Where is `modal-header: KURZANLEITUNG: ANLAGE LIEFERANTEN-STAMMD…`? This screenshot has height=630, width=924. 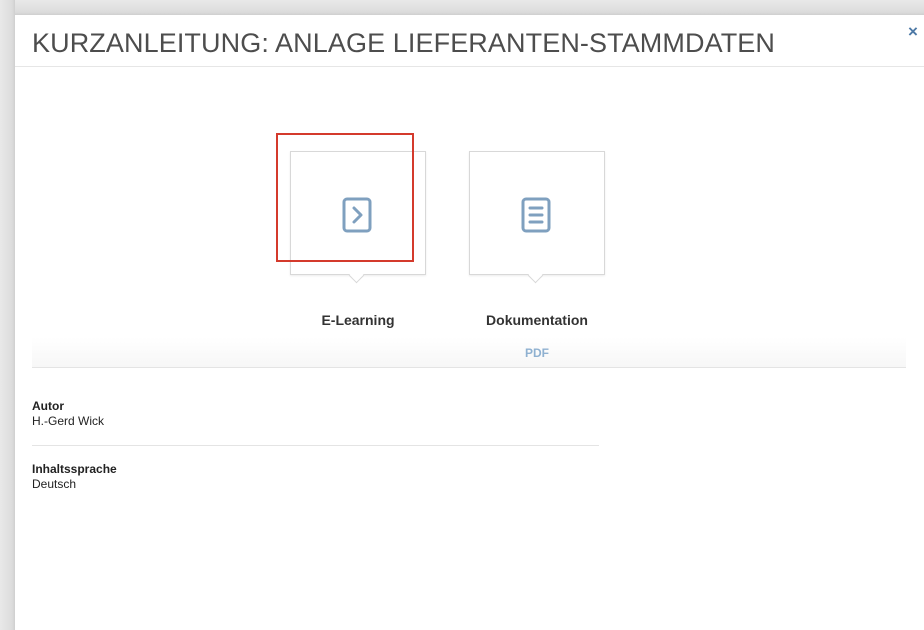
modal-header: KURZANLEITUNG: ANLAGE LIEFERANTEN-STAMMD… is located at coordinates (469, 41).